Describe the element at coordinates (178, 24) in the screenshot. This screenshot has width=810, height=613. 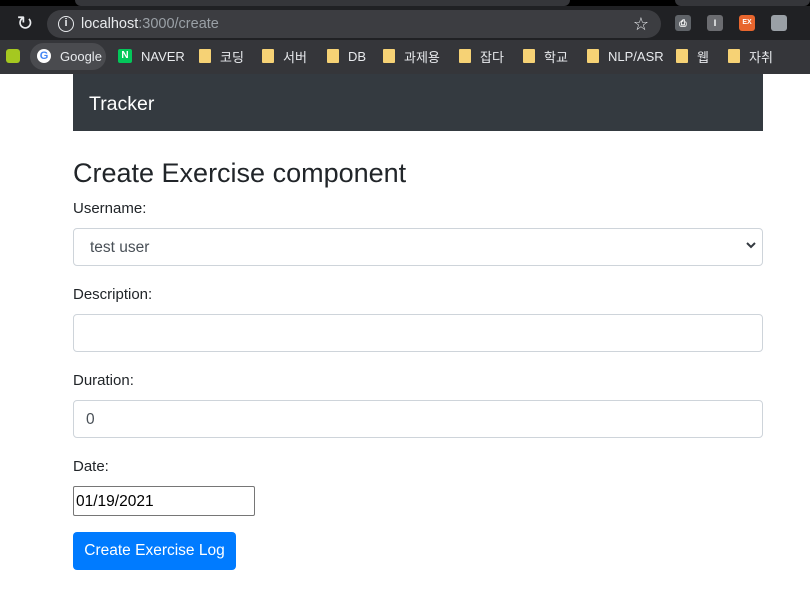
I see `url-path: :3000/create` at that location.